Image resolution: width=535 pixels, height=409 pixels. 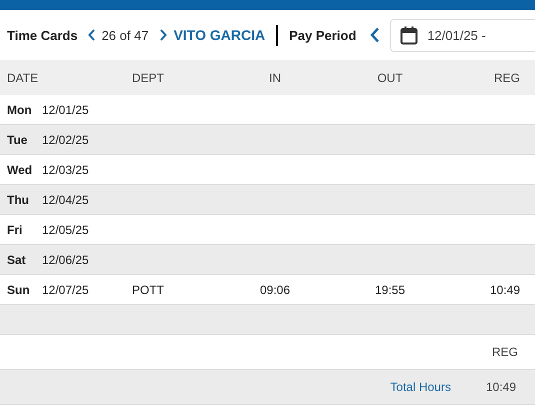 What do you see at coordinates (20, 169) in the screenshot?
I see `table-cell-text: Wed` at bounding box center [20, 169].